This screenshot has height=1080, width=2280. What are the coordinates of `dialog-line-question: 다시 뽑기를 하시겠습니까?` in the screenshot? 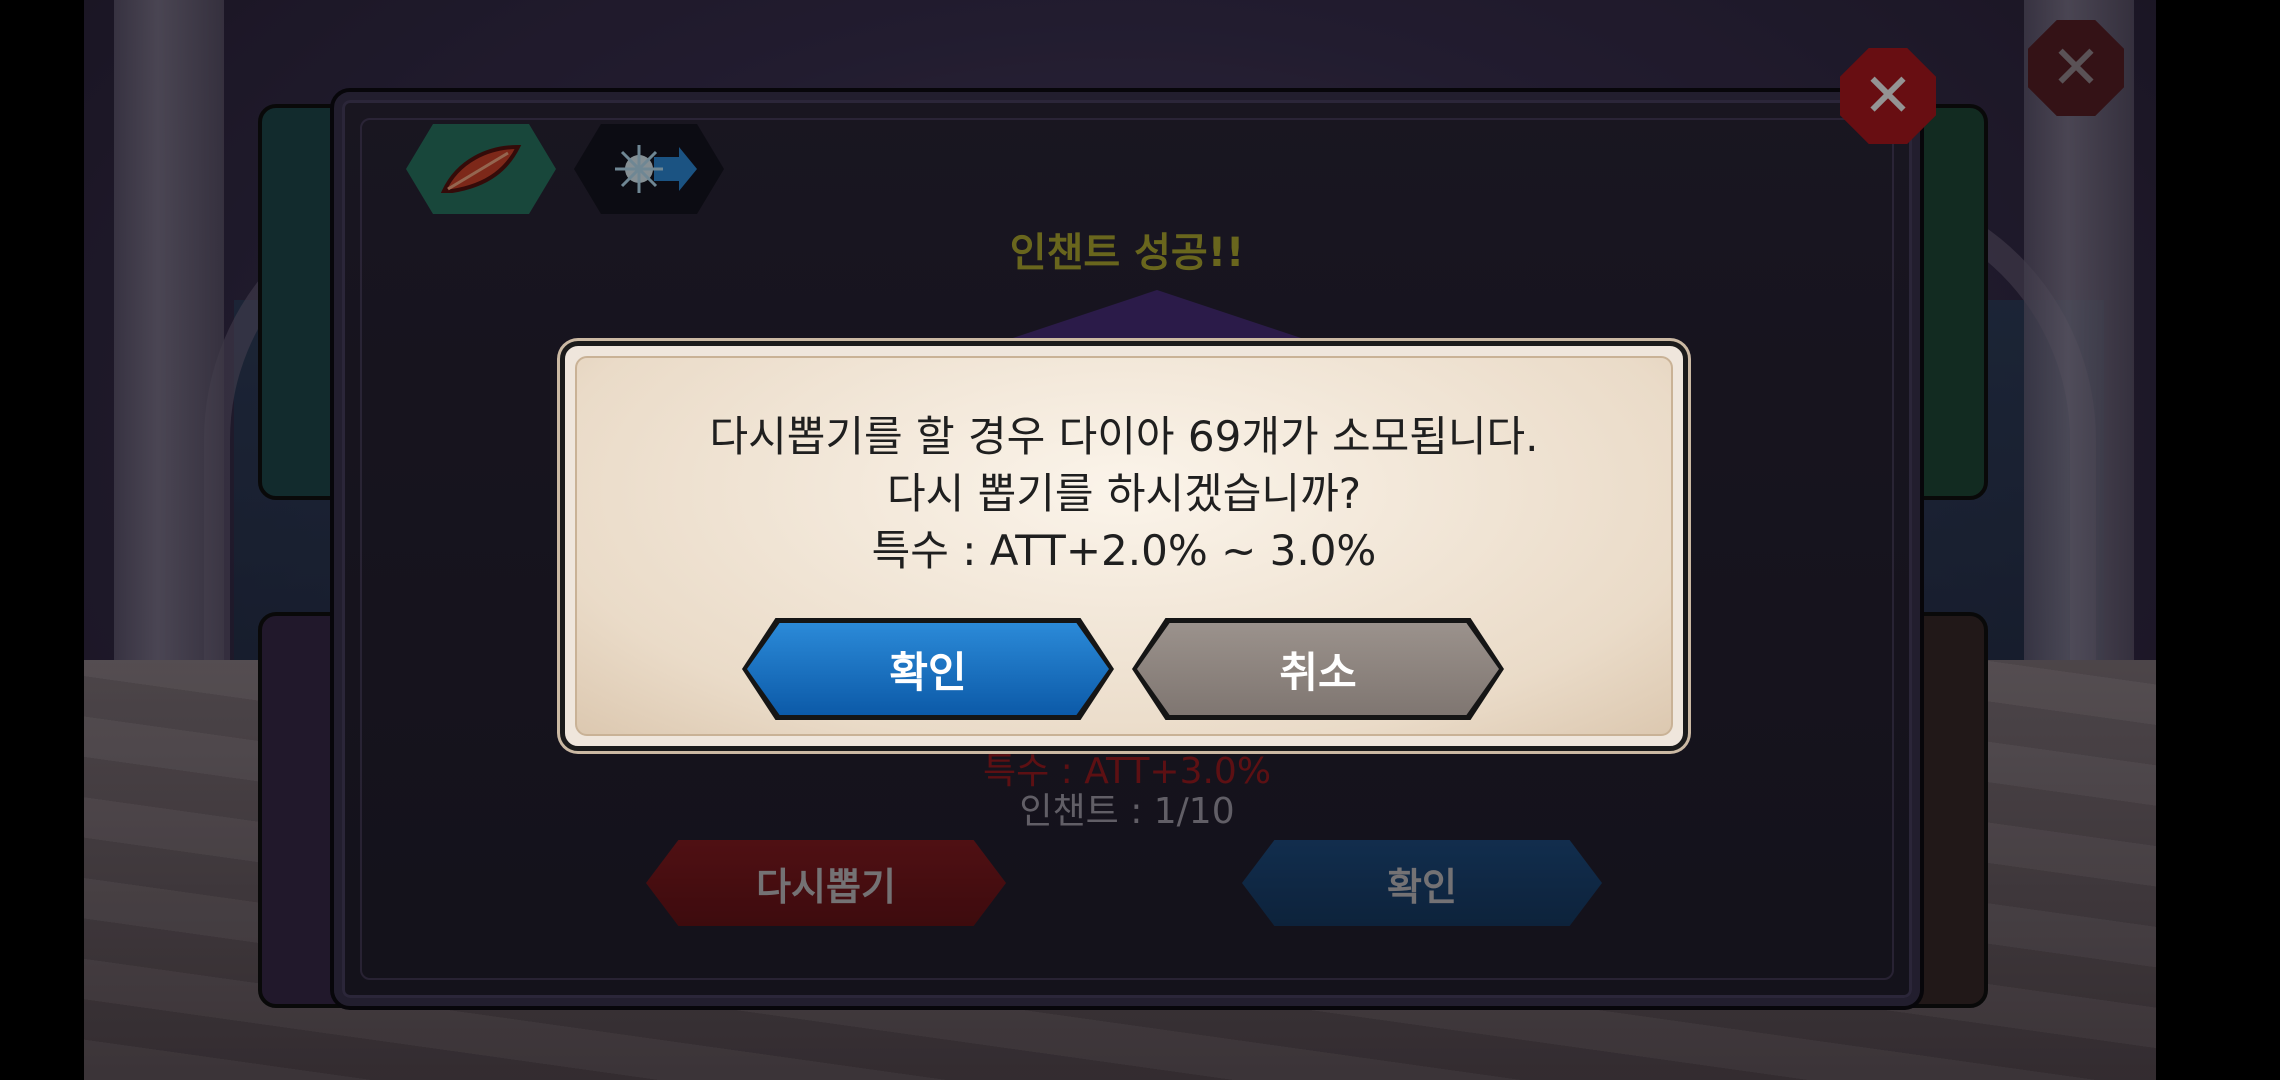 It's located at (1124, 493).